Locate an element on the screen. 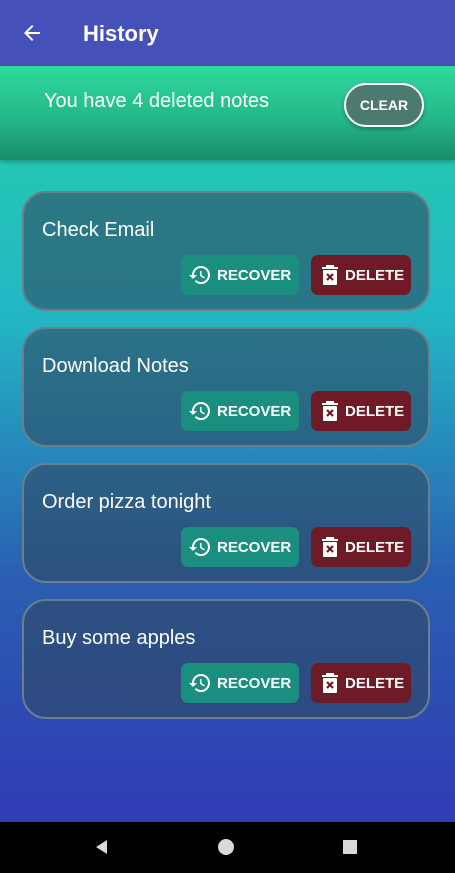 Image resolution: width=455 pixels, height=873 pixels. deleted-summary-banner: You have 4 deleted notes CLEAR is located at coordinates (227, 113).